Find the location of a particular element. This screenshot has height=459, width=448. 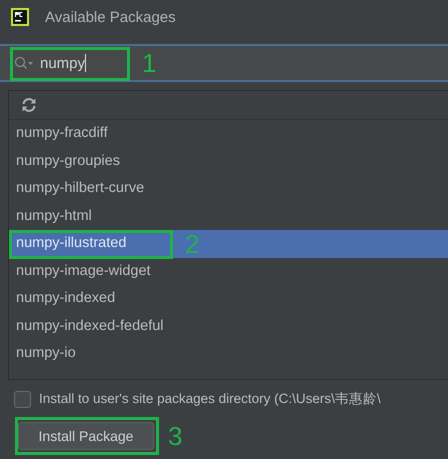

annotation-number: 2 is located at coordinates (192, 244).